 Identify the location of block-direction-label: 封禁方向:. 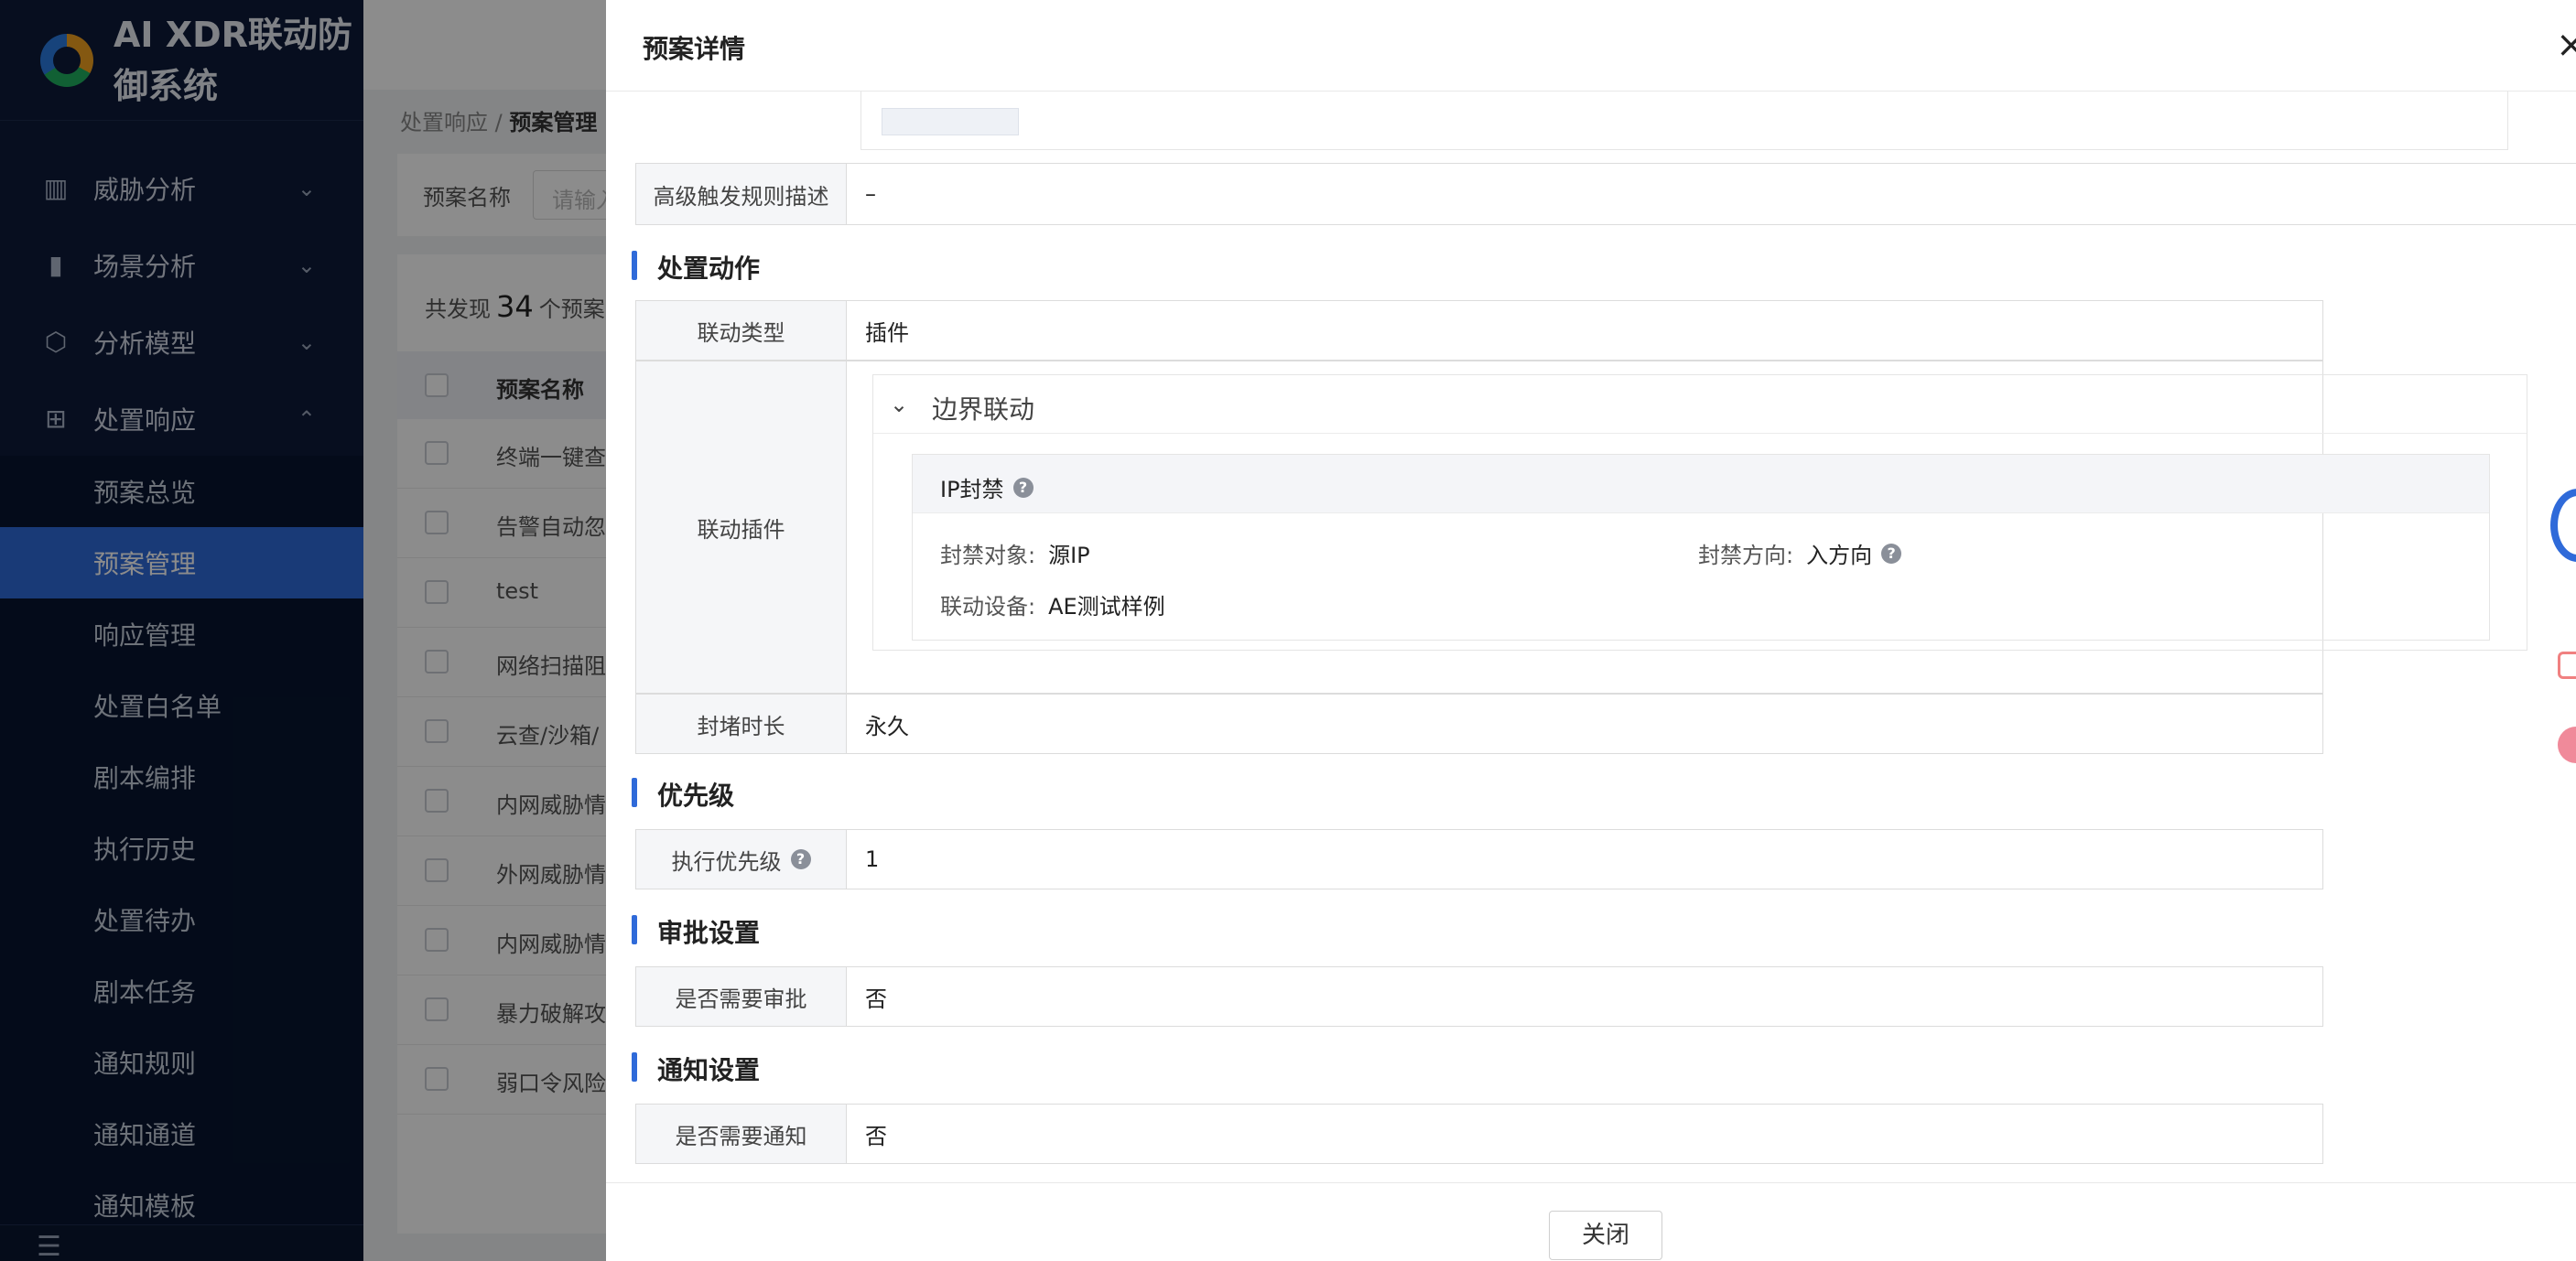
(1746, 555).